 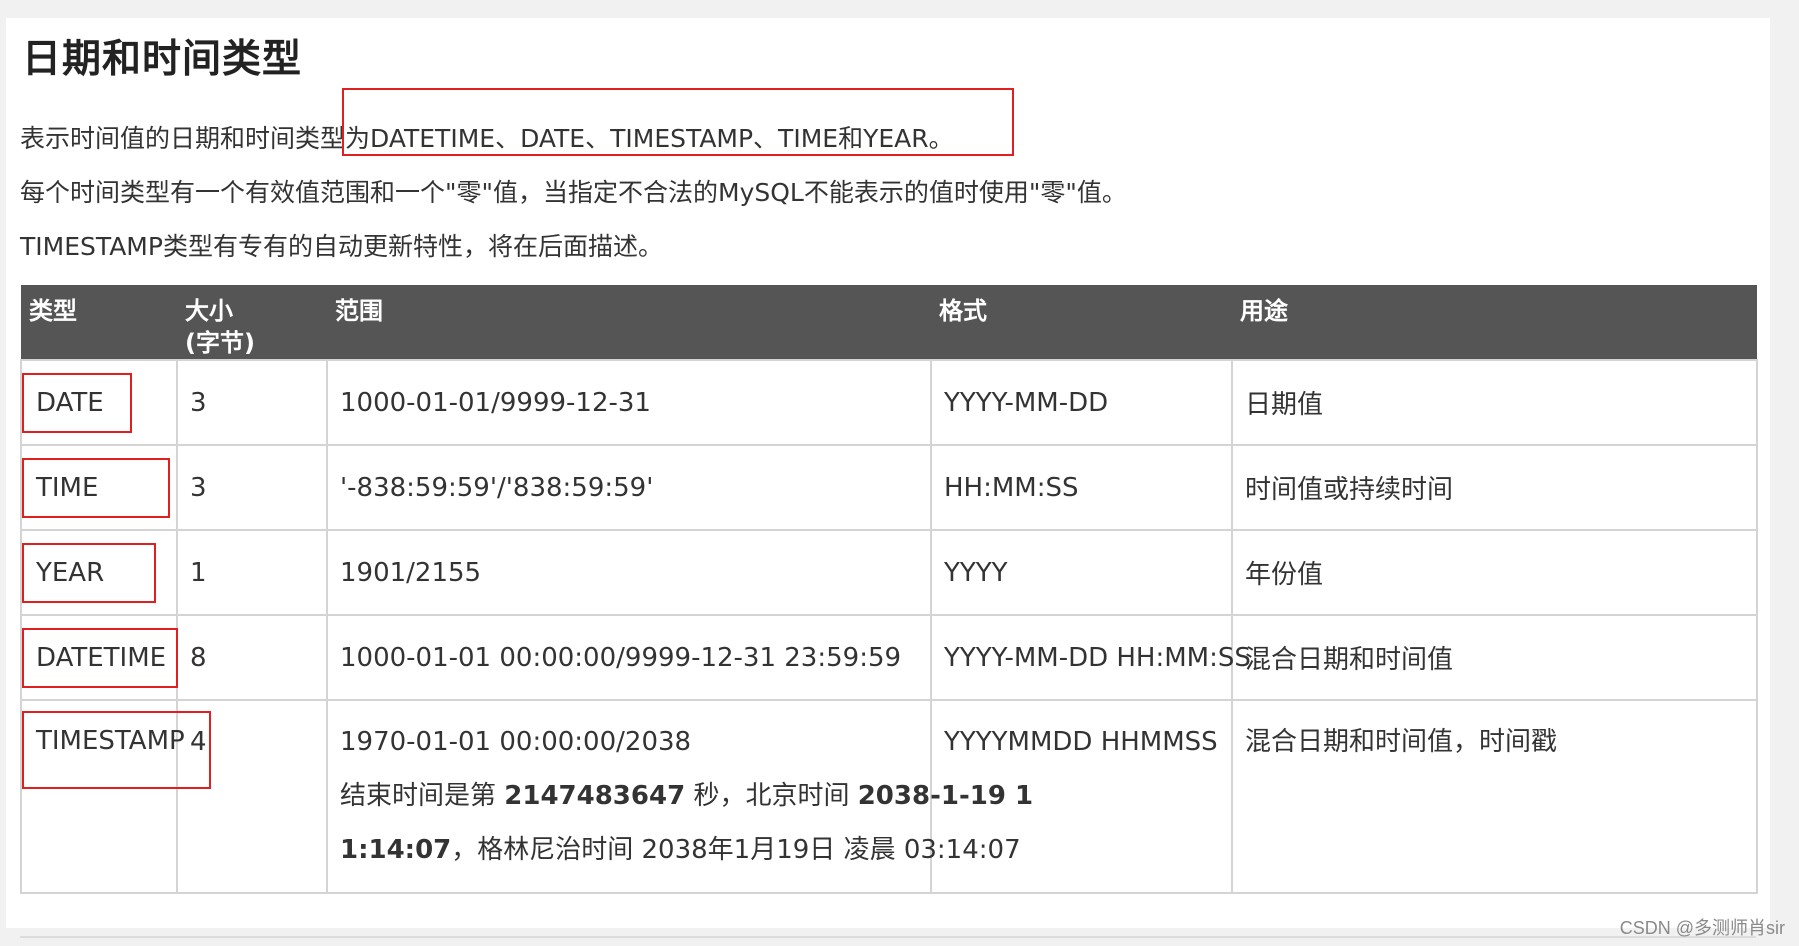 I want to click on cell-type: DATE, so click(x=99, y=402).